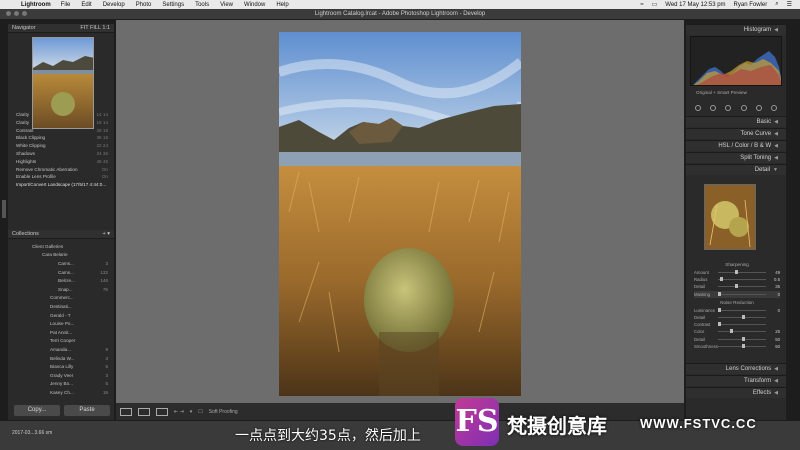 This screenshot has height=450, width=800. What do you see at coordinates (776, 4) in the screenshot?
I see `search-icon: ⌕` at bounding box center [776, 4].